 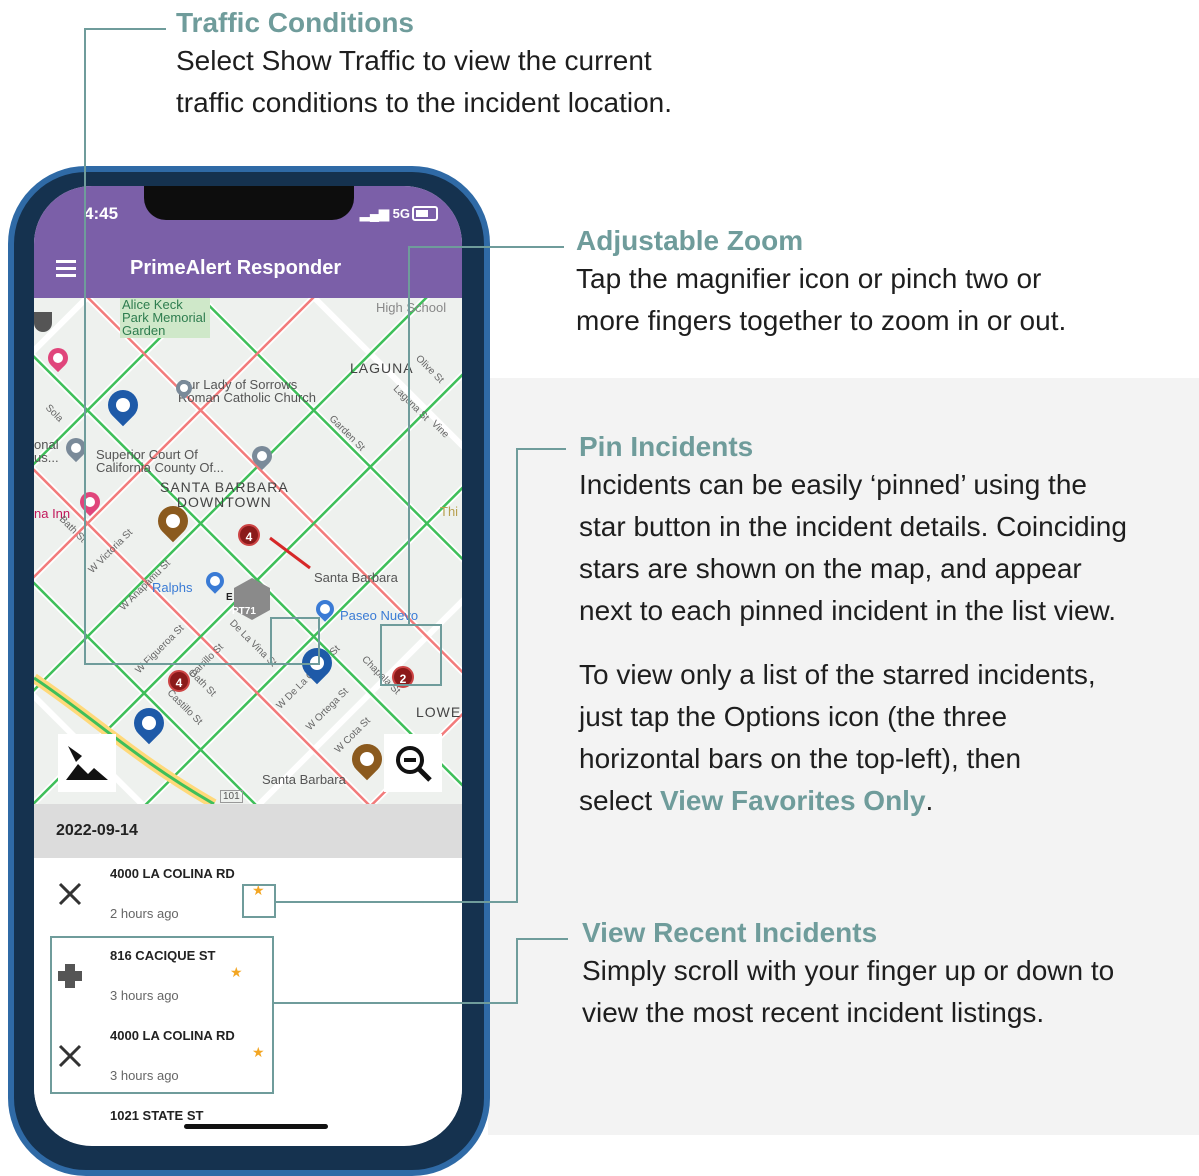 What do you see at coordinates (256, 1126) in the screenshot?
I see `home-indicator` at bounding box center [256, 1126].